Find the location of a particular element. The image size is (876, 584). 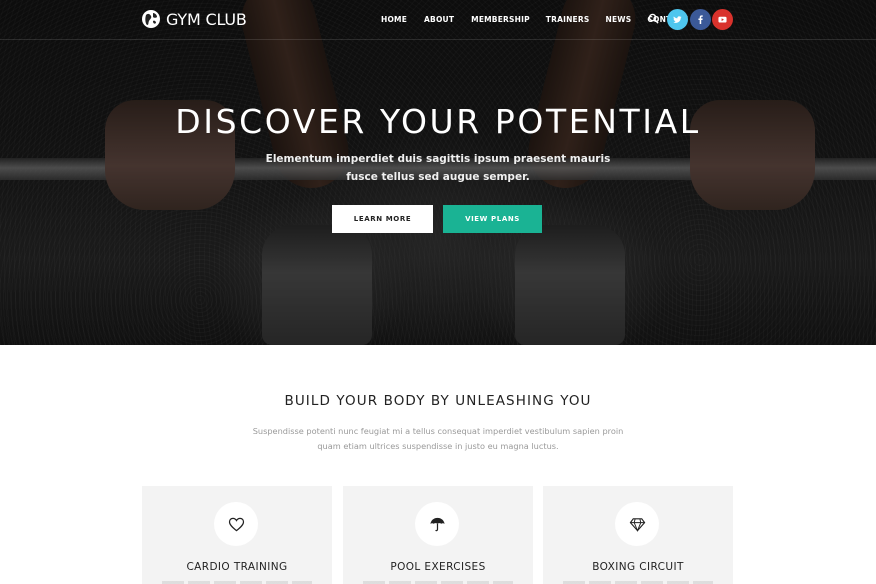

youtube-button is located at coordinates (722, 19).